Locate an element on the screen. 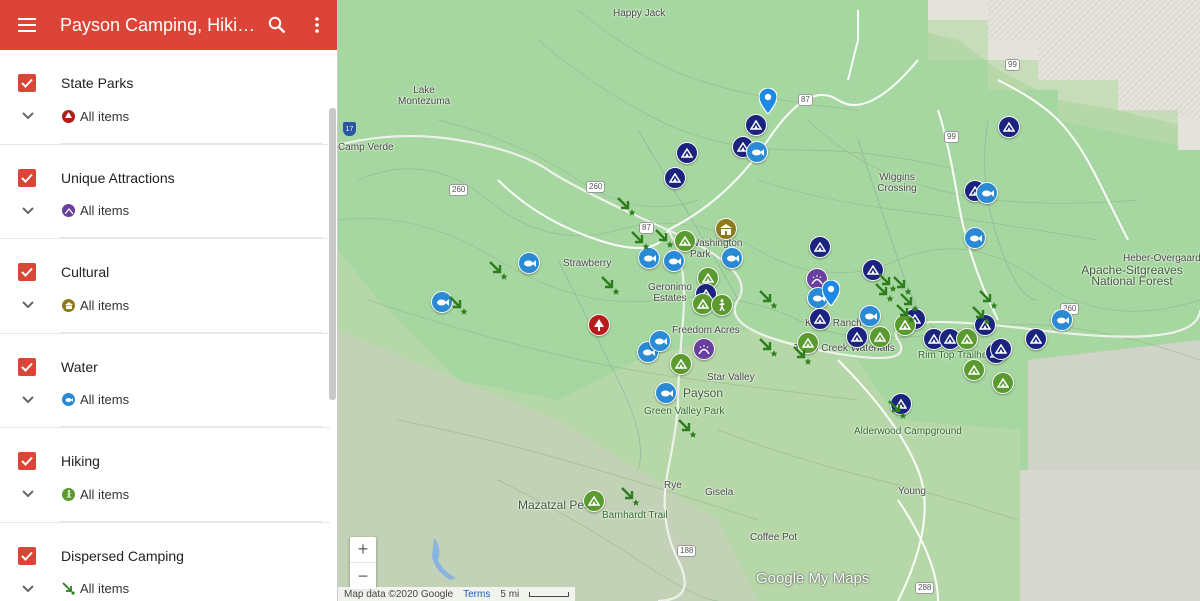 The width and height of the screenshot is (1200, 601). zoom-in-button: + is located at coordinates (363, 550).